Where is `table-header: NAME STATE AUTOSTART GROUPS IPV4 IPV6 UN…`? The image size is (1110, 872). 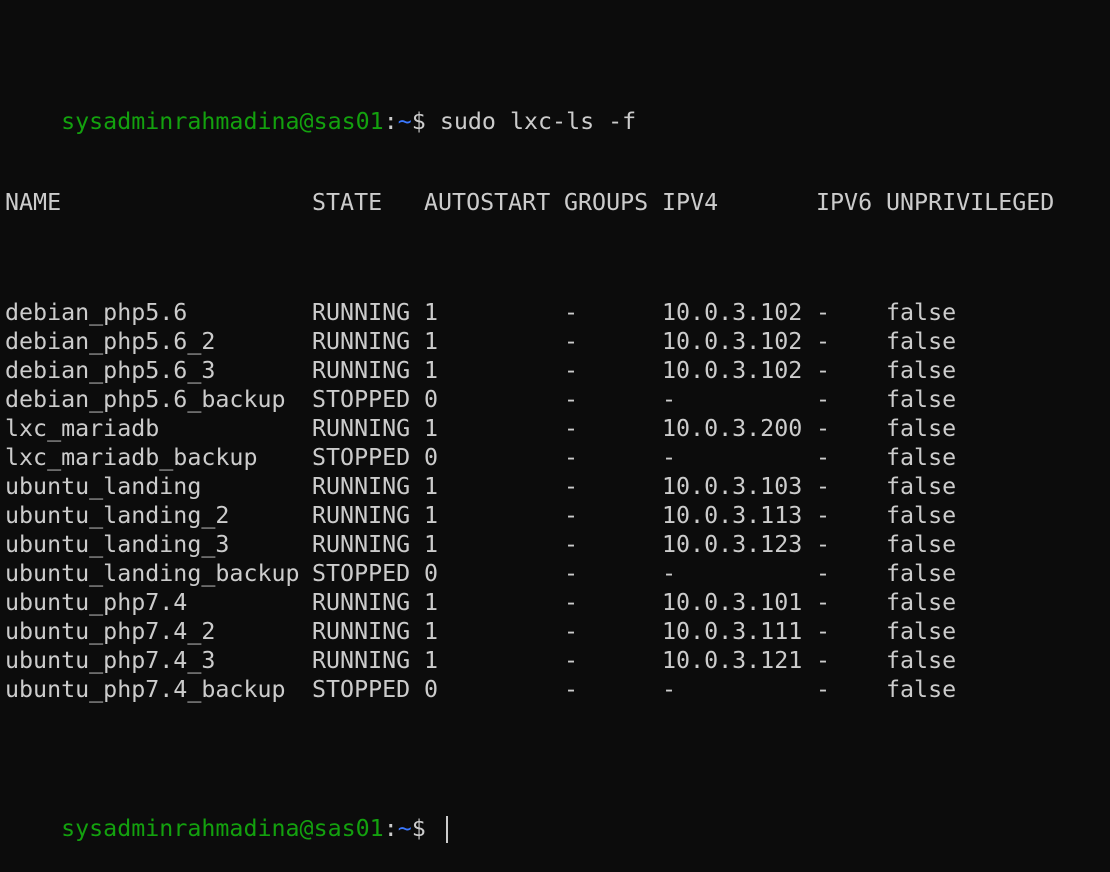
table-header: NAME STATE AUTOSTART GROUPS IPV4 IPV6 UN… is located at coordinates (555, 202).